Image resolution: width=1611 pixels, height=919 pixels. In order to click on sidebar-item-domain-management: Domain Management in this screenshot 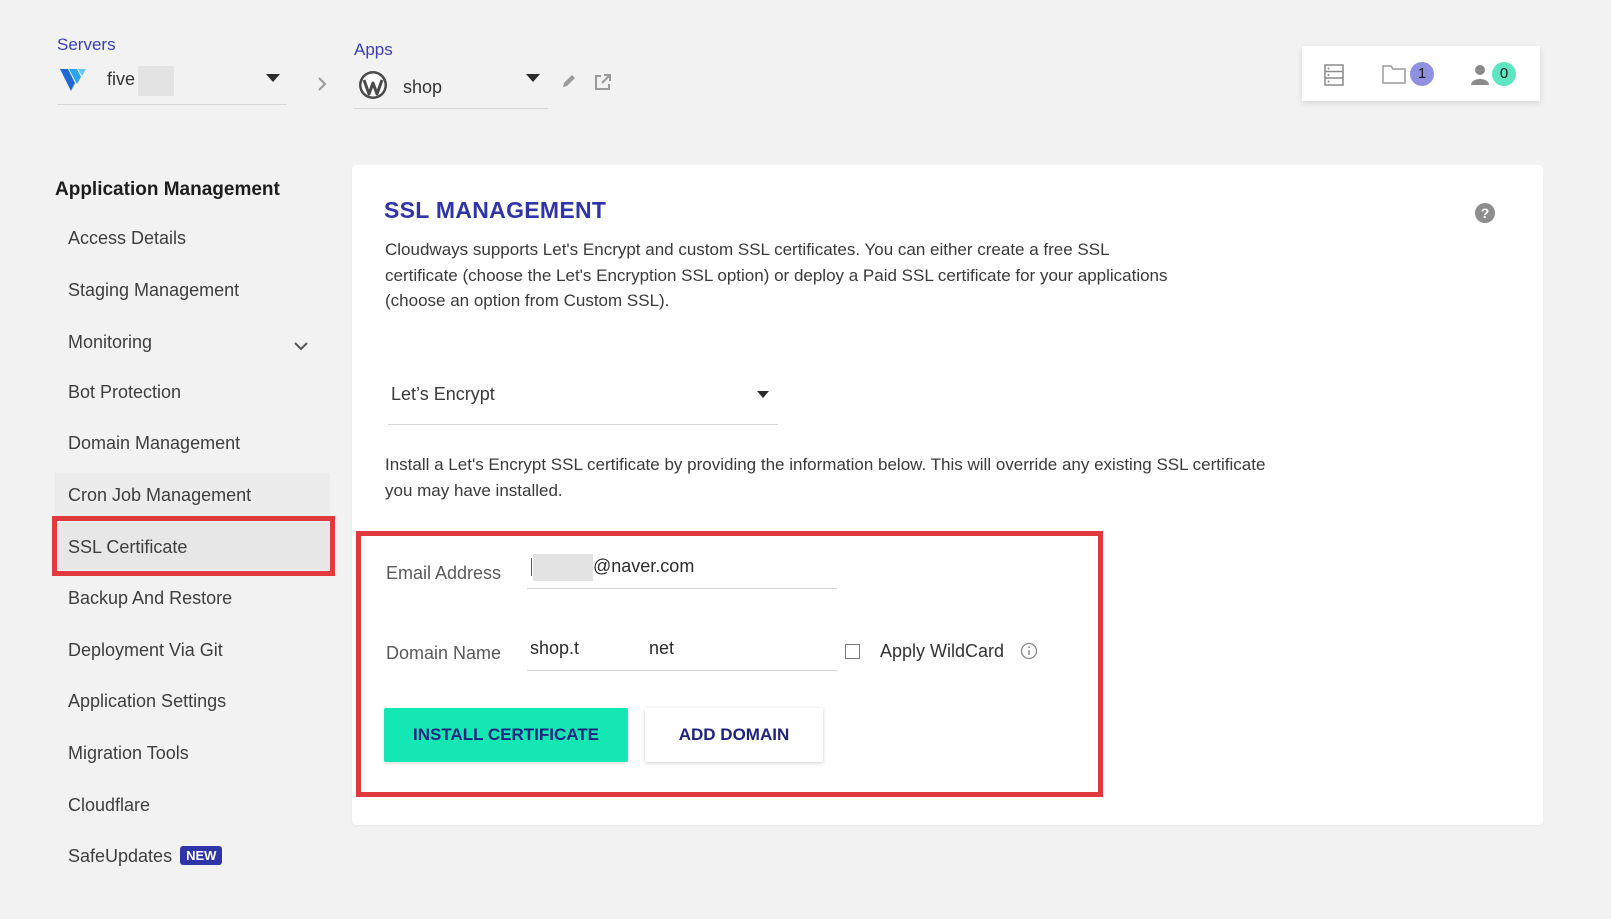, I will do `click(154, 443)`.